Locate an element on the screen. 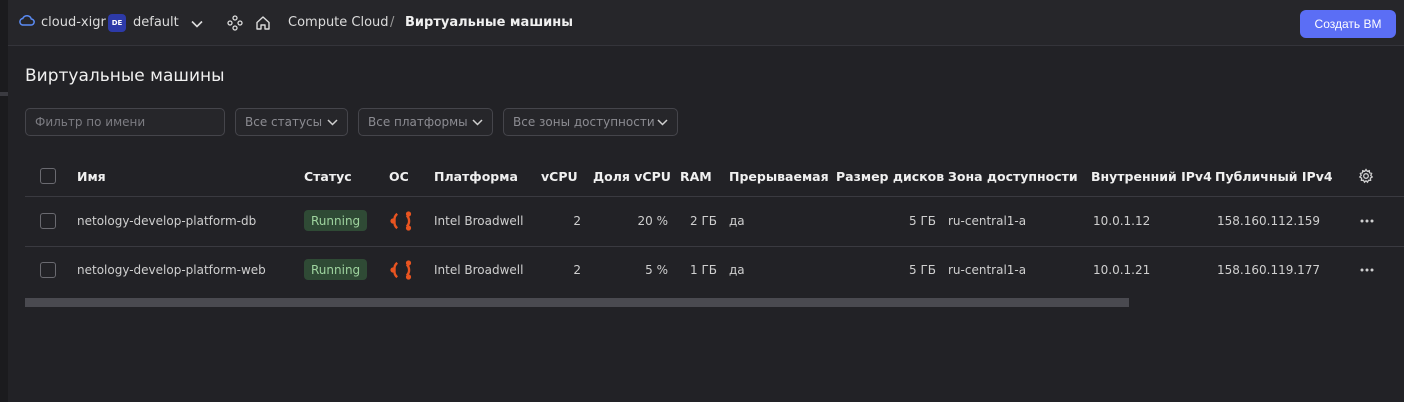 The image size is (1404, 402). name-filter is located at coordinates (125, 122).